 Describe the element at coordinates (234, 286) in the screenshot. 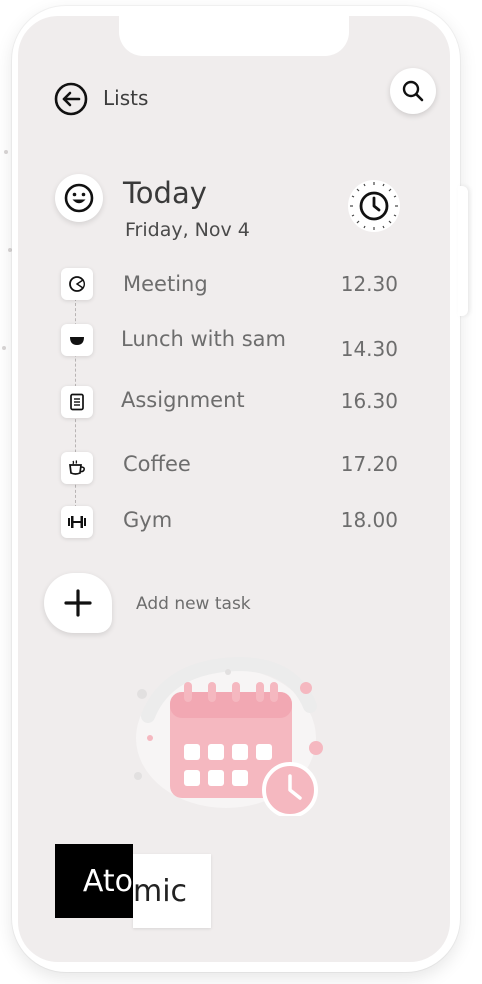

I see `task-item-meeting: Meeting 12.30` at that location.